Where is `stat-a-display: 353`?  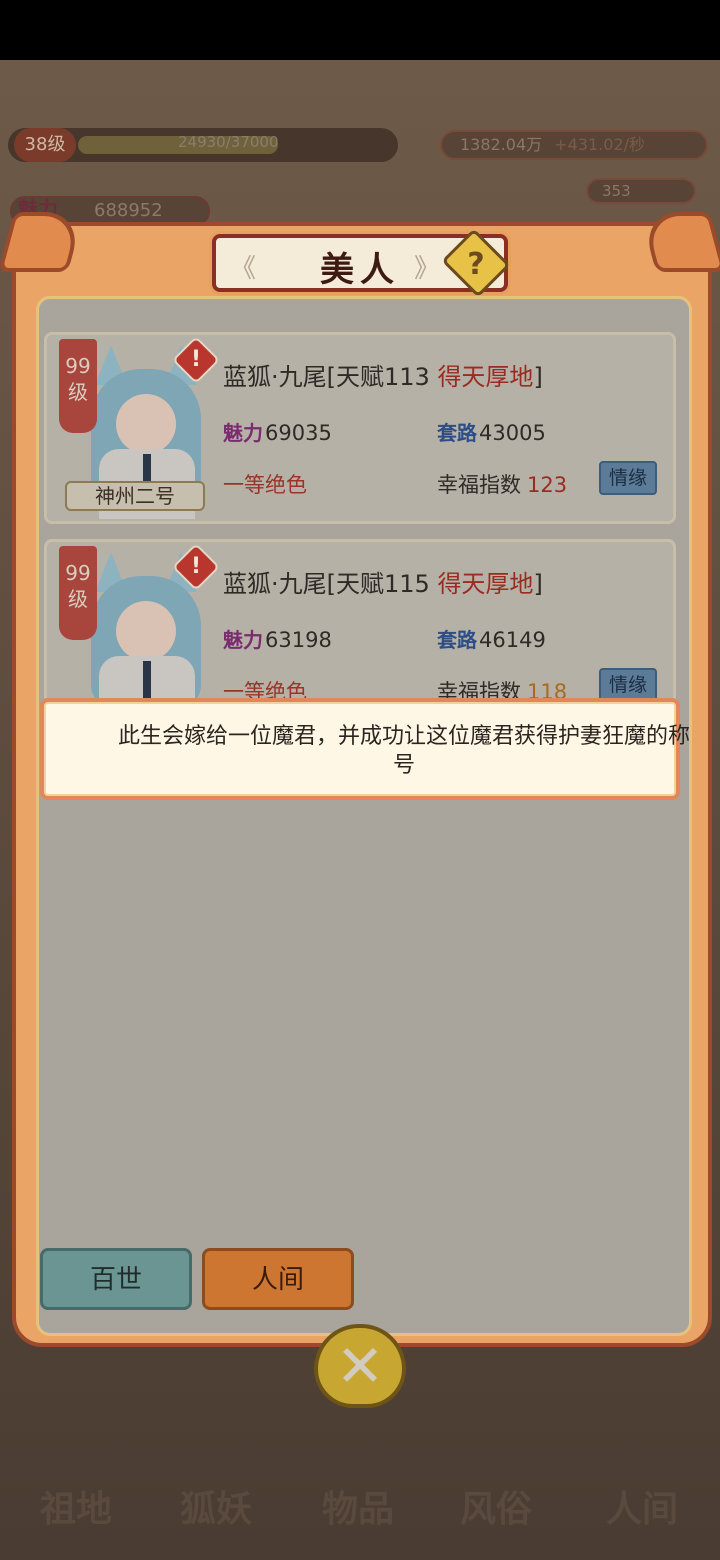
stat-a-display: 353 is located at coordinates (641, 191).